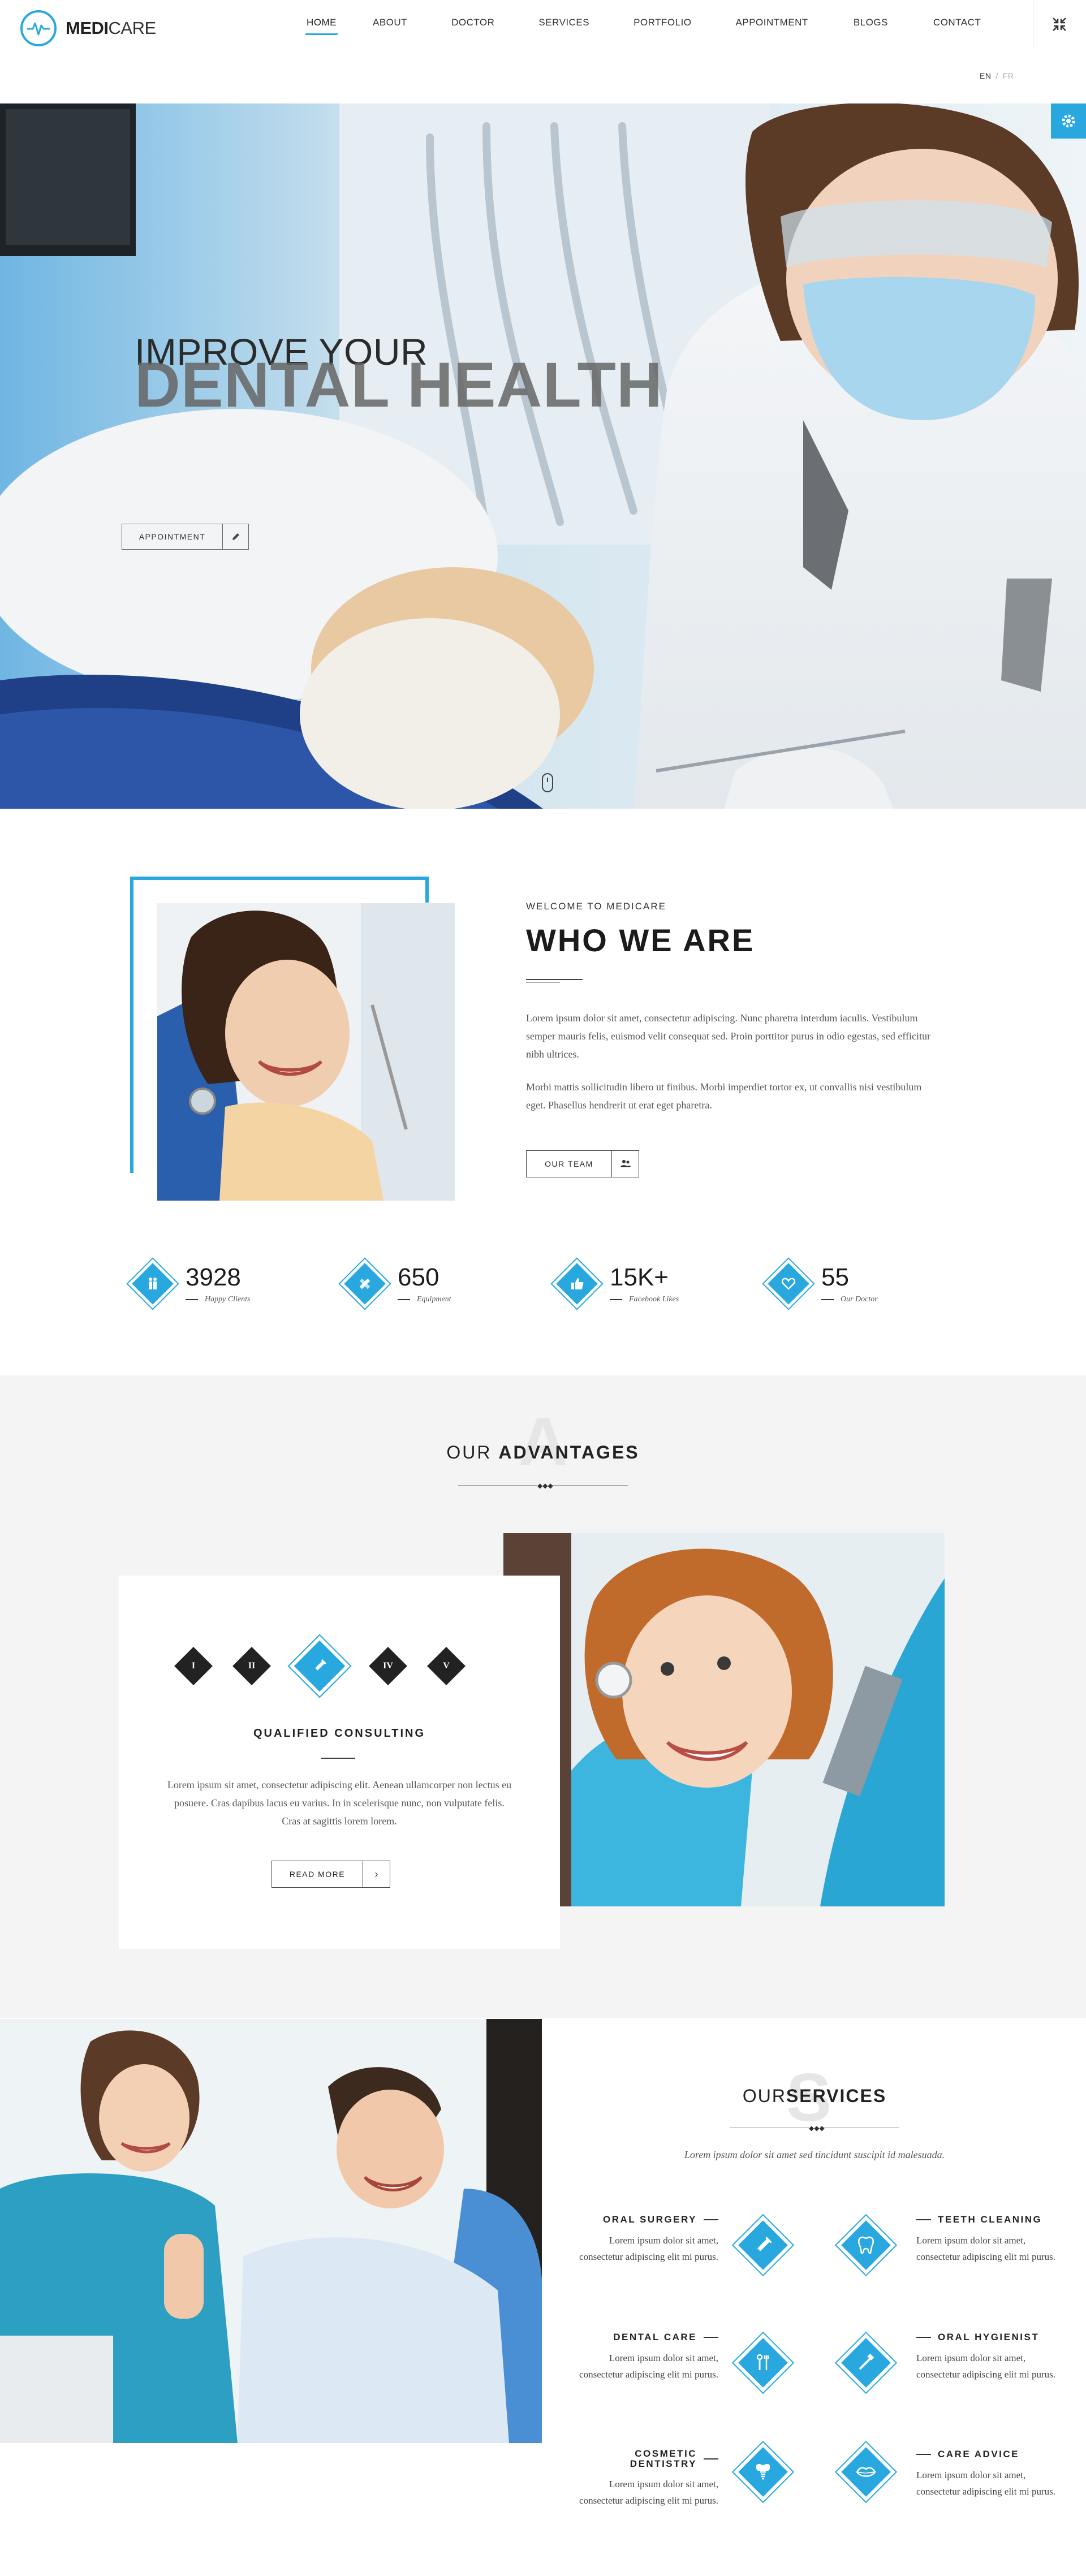 This screenshot has height=2576, width=1086. What do you see at coordinates (957, 26) in the screenshot?
I see `nav-contact: CONTACT` at bounding box center [957, 26].